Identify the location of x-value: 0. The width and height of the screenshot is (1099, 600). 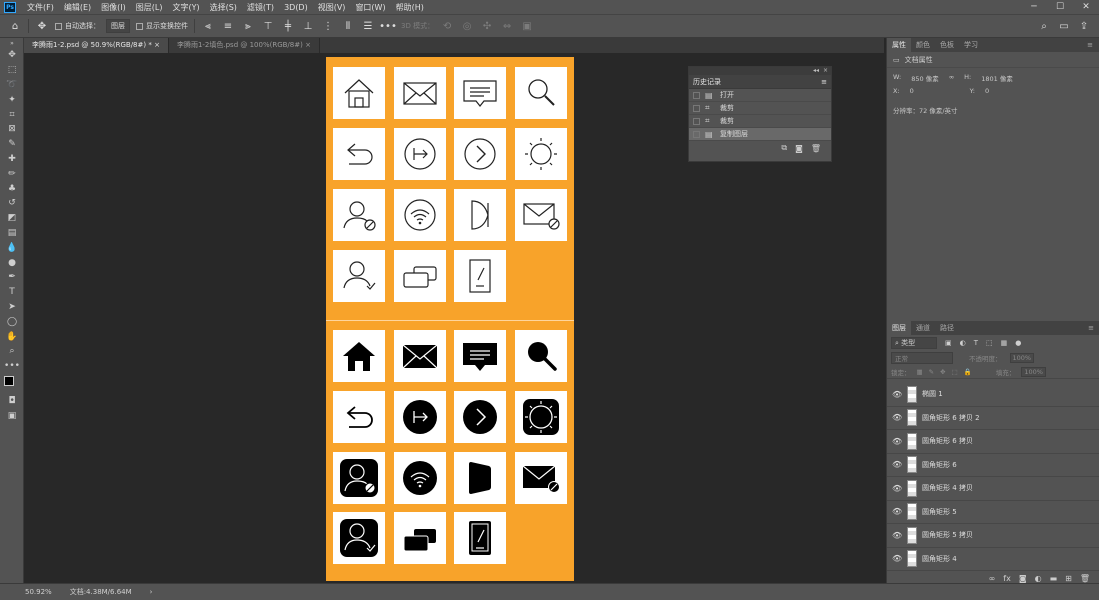
(935, 91).